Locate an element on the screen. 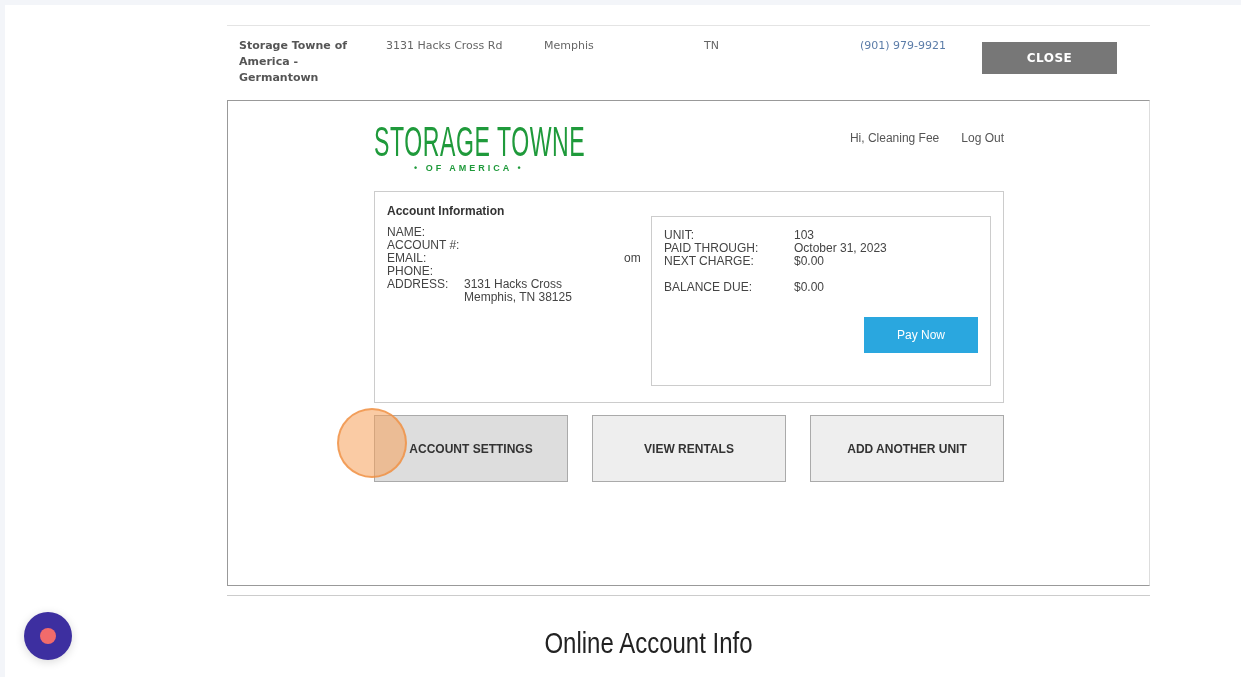 The image size is (1241, 677). unit-label: PAID THROUGH: is located at coordinates (712, 248).